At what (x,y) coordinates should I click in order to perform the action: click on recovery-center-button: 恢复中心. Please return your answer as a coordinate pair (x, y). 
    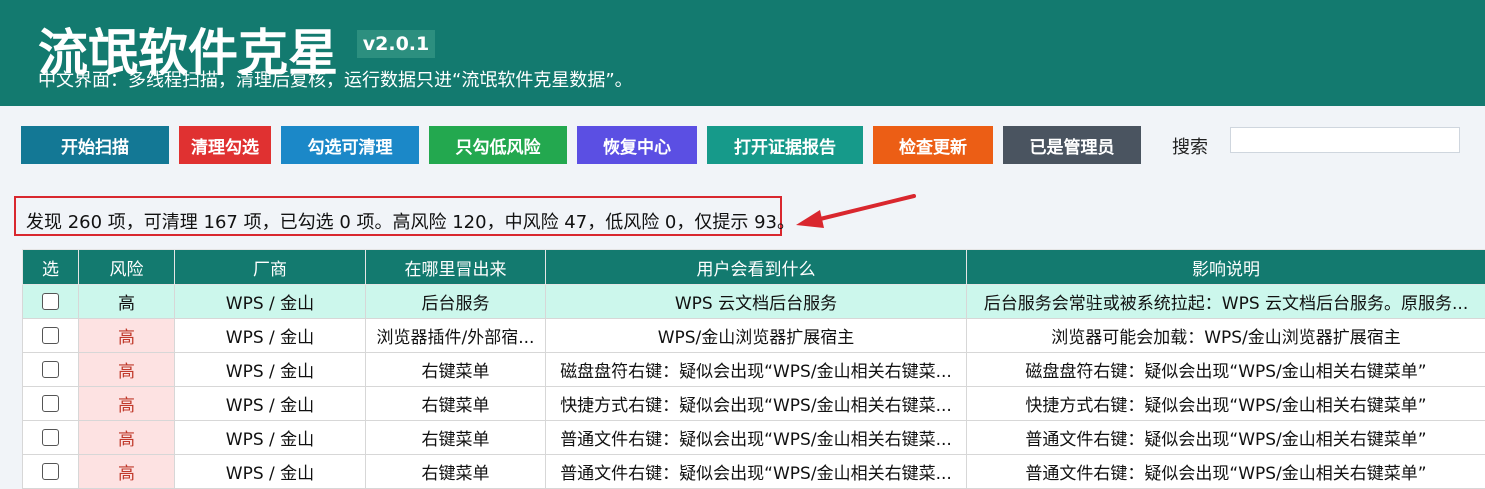
    Looking at the image, I should click on (637, 145).